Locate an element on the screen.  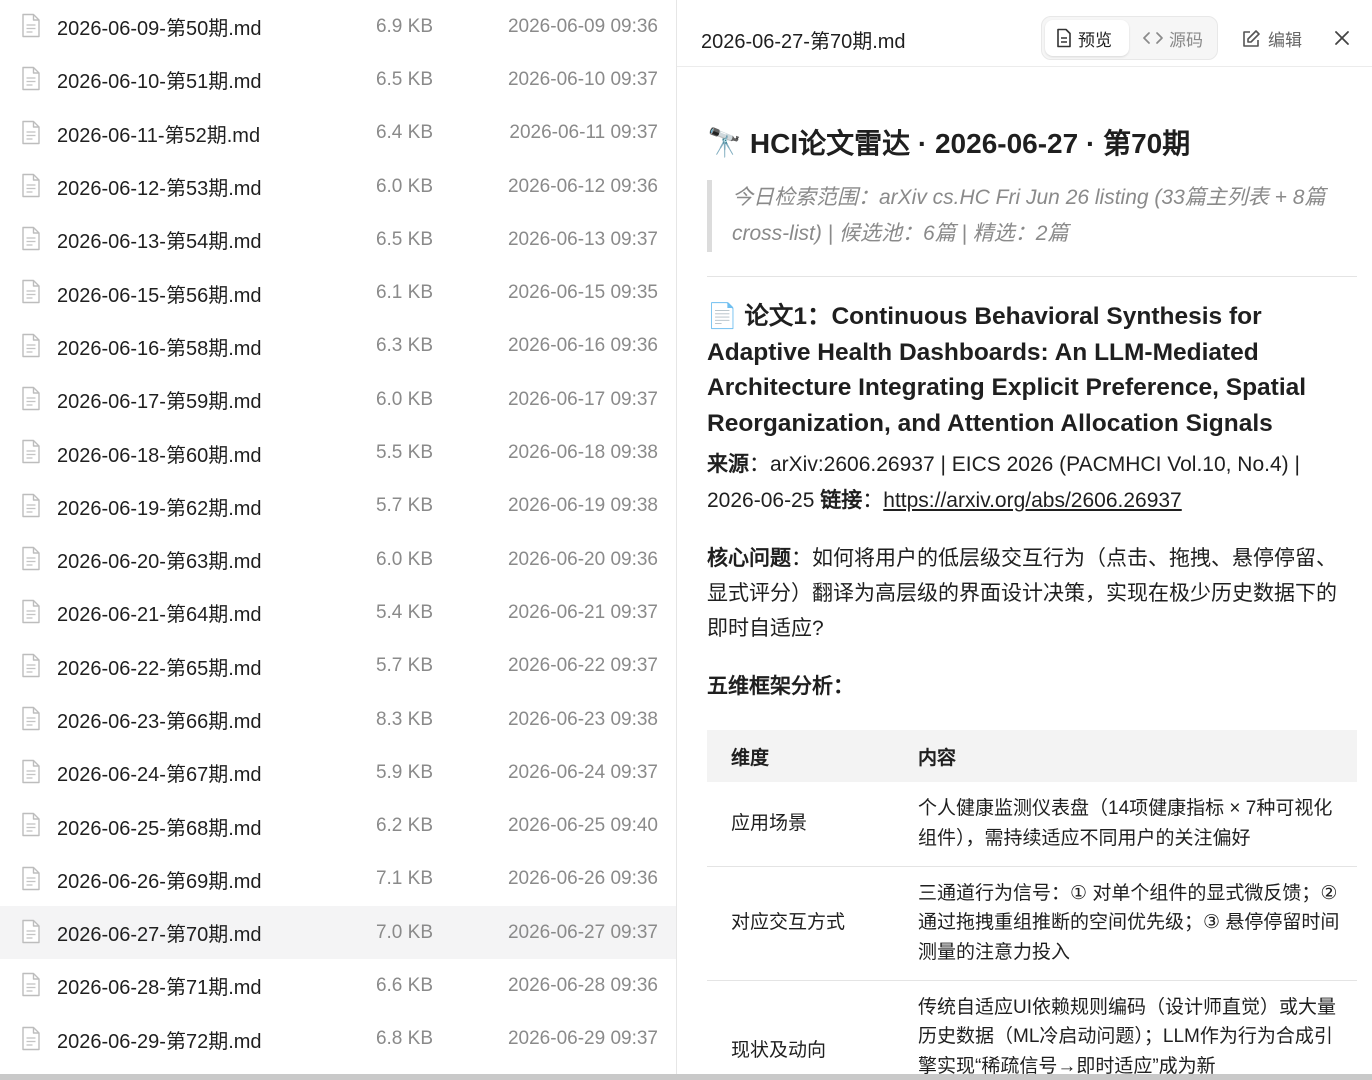
edit-button: 编辑 is located at coordinates (1271, 38).